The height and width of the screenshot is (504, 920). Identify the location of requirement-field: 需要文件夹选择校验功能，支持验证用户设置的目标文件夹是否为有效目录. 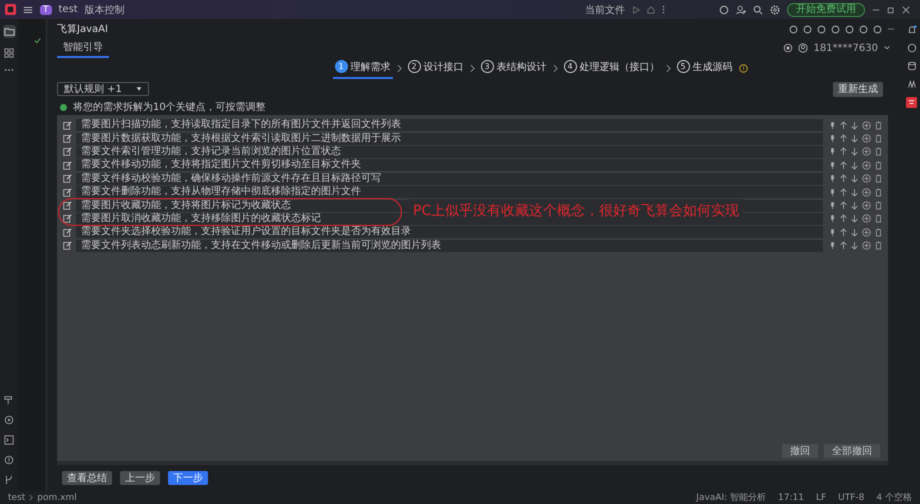
(245, 232).